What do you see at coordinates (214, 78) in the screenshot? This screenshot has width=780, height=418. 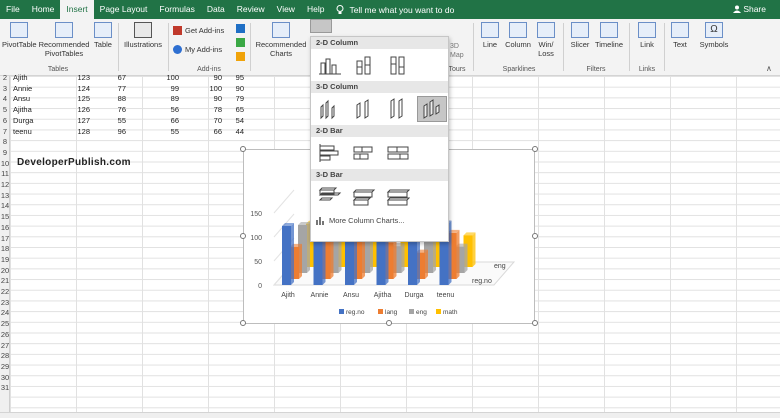 I see `cell-value: 95` at bounding box center [214, 78].